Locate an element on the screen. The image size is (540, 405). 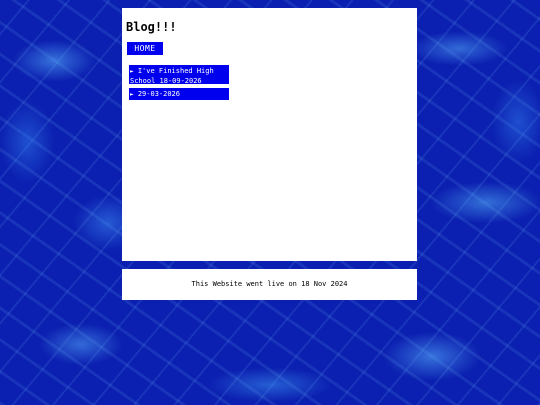
footer-text: This Website went live on 18 Nov 2024 is located at coordinates (269, 284).